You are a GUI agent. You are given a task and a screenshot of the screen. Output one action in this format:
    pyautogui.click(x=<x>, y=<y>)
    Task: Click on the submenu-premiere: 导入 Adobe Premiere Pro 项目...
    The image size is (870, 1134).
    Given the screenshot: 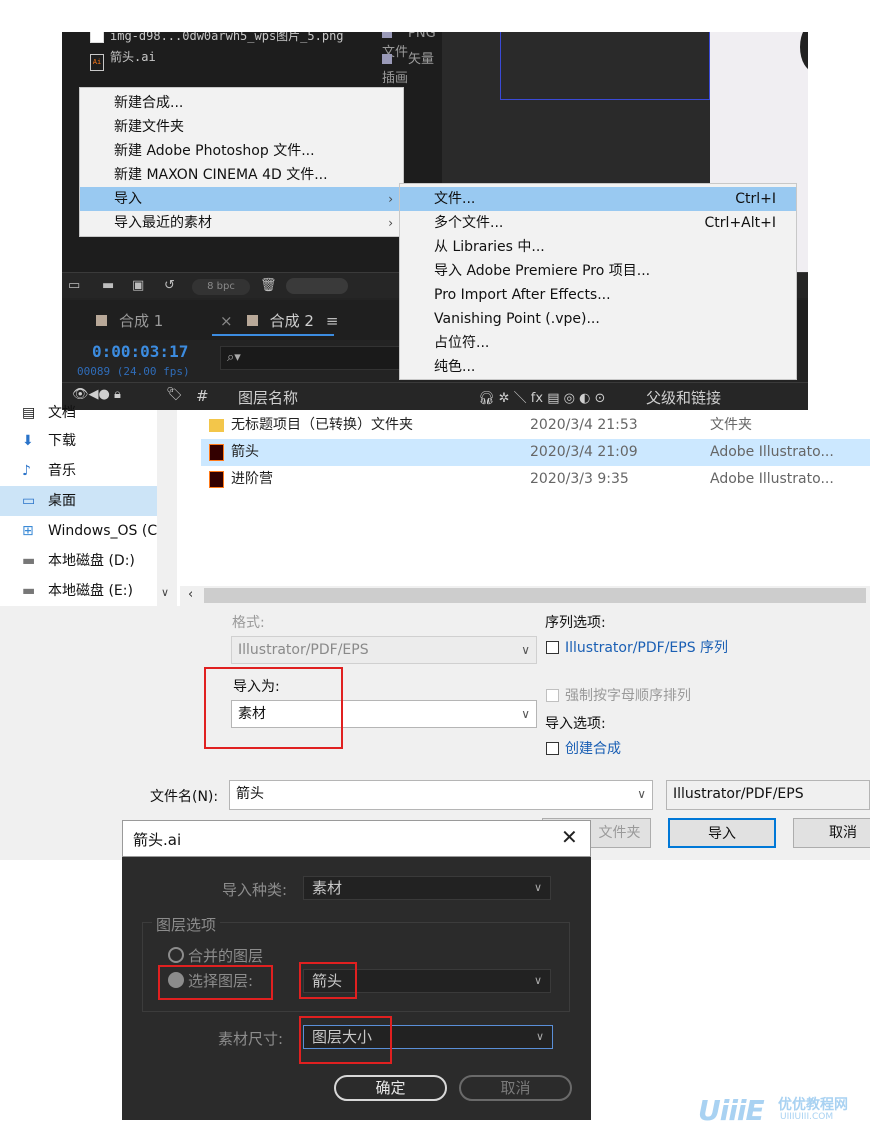 What is the action you would take?
    pyautogui.click(x=598, y=271)
    